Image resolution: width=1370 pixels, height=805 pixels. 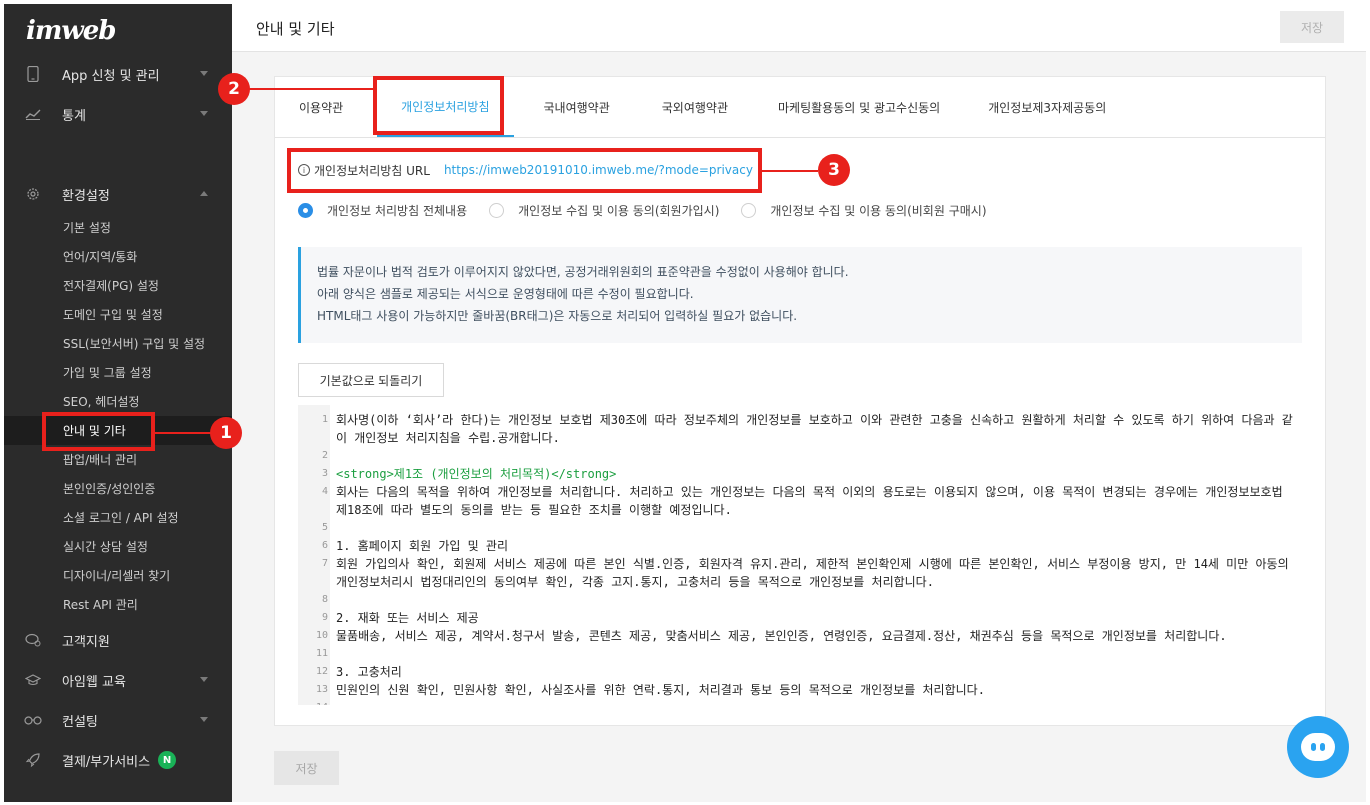 What do you see at coordinates (118, 114) in the screenshot?
I see `sidebar-item-stats: 통계` at bounding box center [118, 114].